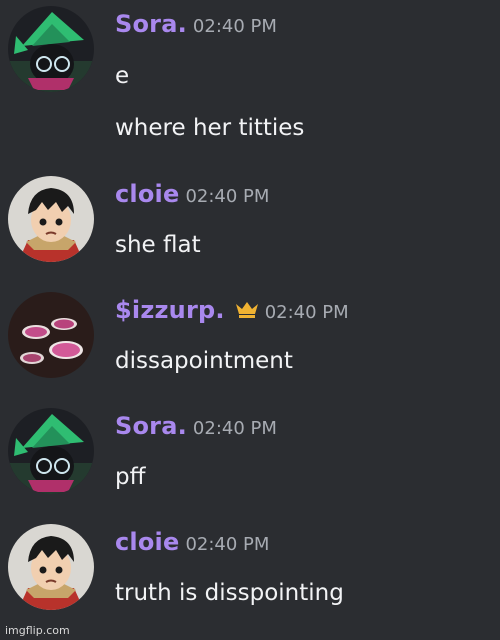 The width and height of the screenshot is (500, 640). I want to click on message-text: where her titties, so click(210, 128).